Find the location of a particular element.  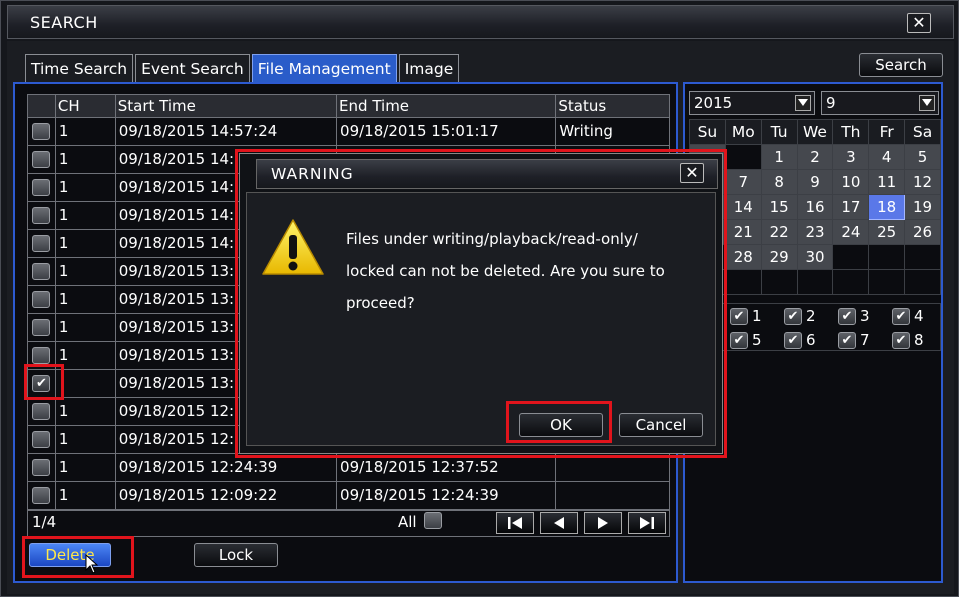

tab-file-management: File Management is located at coordinates (324, 68).